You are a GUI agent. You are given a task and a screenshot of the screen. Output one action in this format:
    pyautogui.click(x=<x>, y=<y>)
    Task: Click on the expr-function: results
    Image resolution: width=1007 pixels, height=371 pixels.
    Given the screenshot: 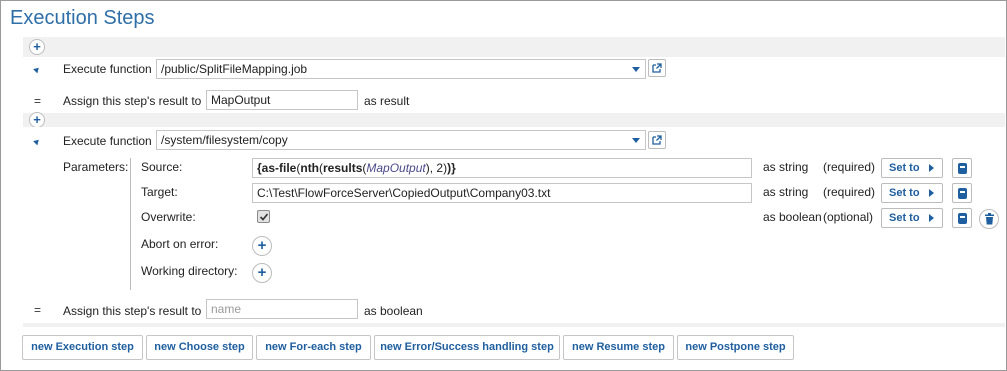 What is the action you would take?
    pyautogui.click(x=343, y=168)
    